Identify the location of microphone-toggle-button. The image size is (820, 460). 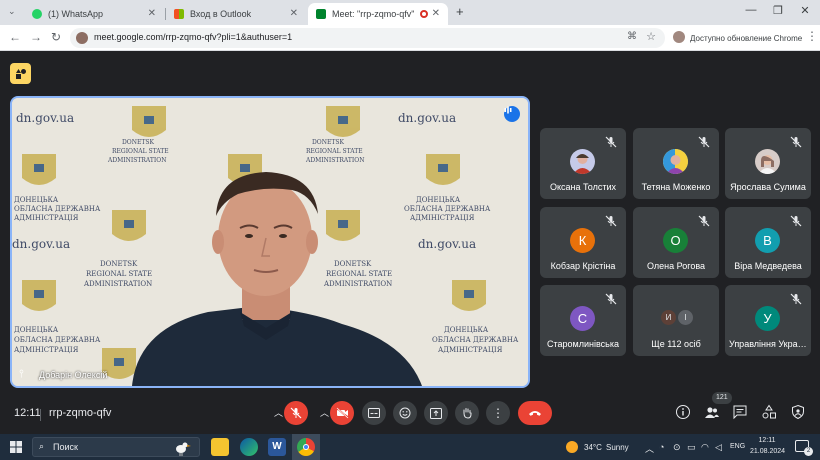
(296, 413).